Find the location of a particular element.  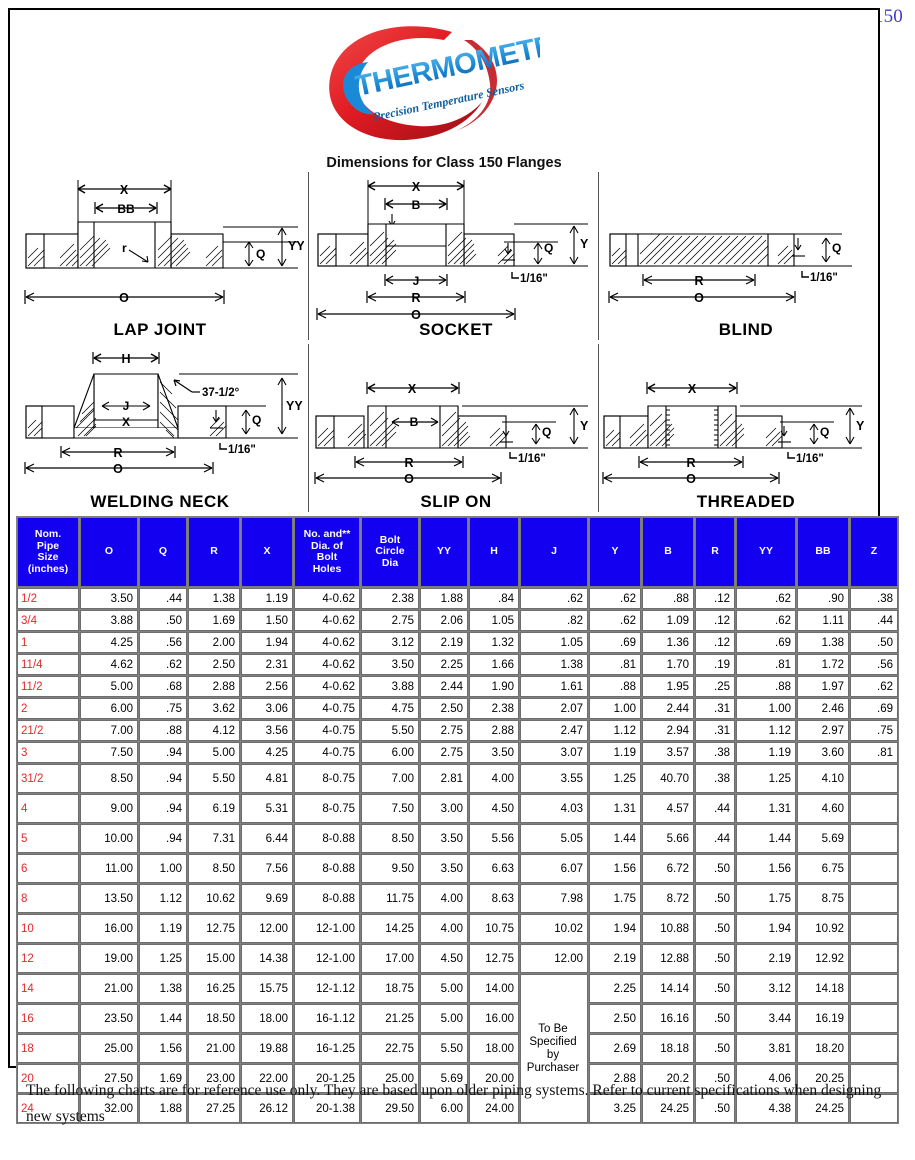

table-cell: 5.50 is located at coordinates (214, 778).